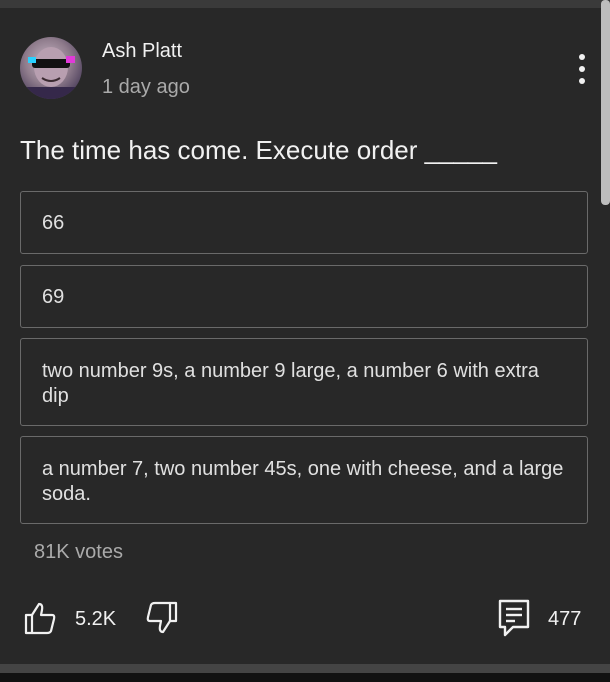 This screenshot has width=610, height=682. Describe the element at coordinates (51, 73) in the screenshot. I see `avatar-image` at that location.